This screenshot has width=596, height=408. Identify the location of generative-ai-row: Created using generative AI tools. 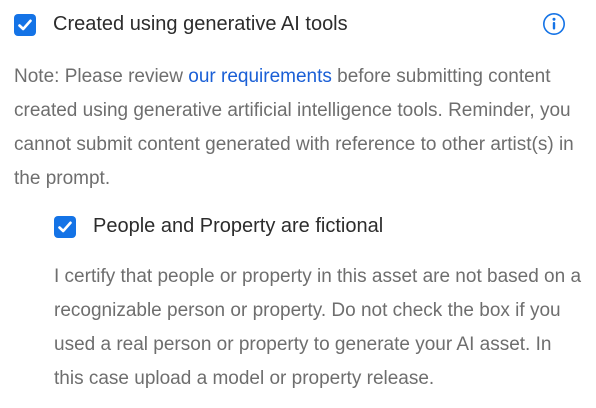
(181, 24).